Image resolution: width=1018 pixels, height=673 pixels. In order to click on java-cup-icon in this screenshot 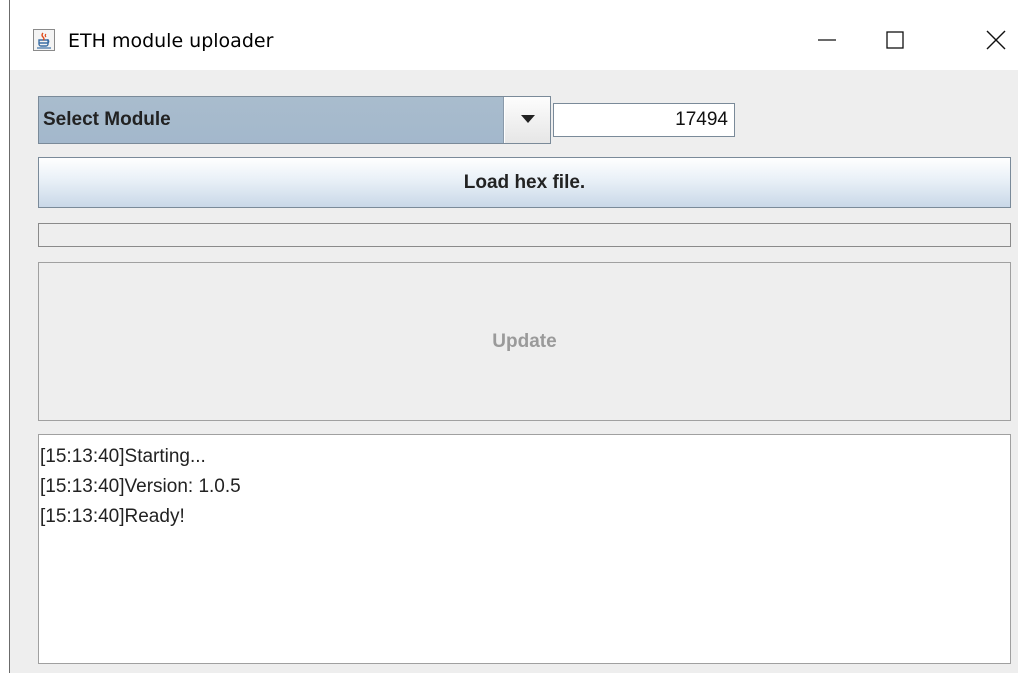, I will do `click(44, 40)`.